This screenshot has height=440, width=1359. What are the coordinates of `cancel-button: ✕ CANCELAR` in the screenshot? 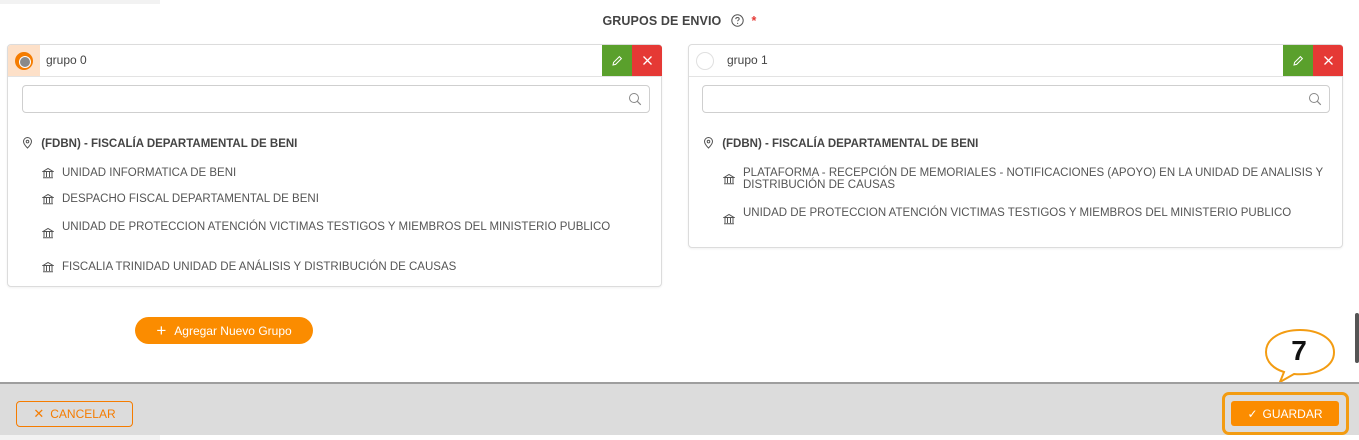 It's located at (74, 414).